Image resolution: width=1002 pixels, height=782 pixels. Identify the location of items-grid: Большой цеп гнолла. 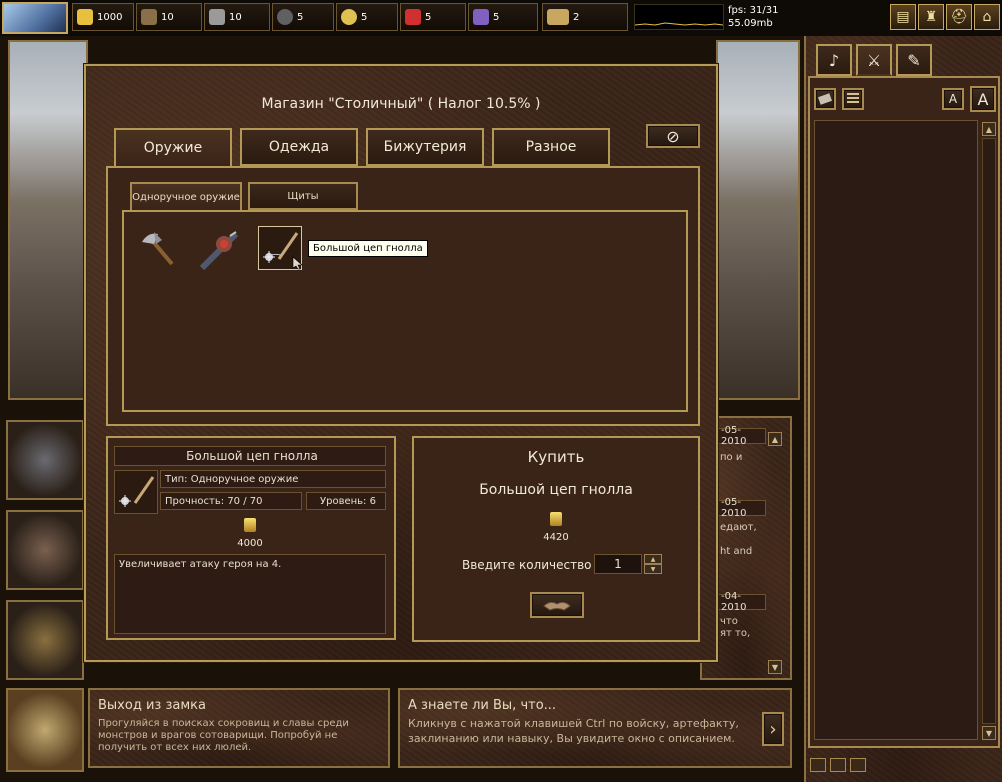
(405, 311).